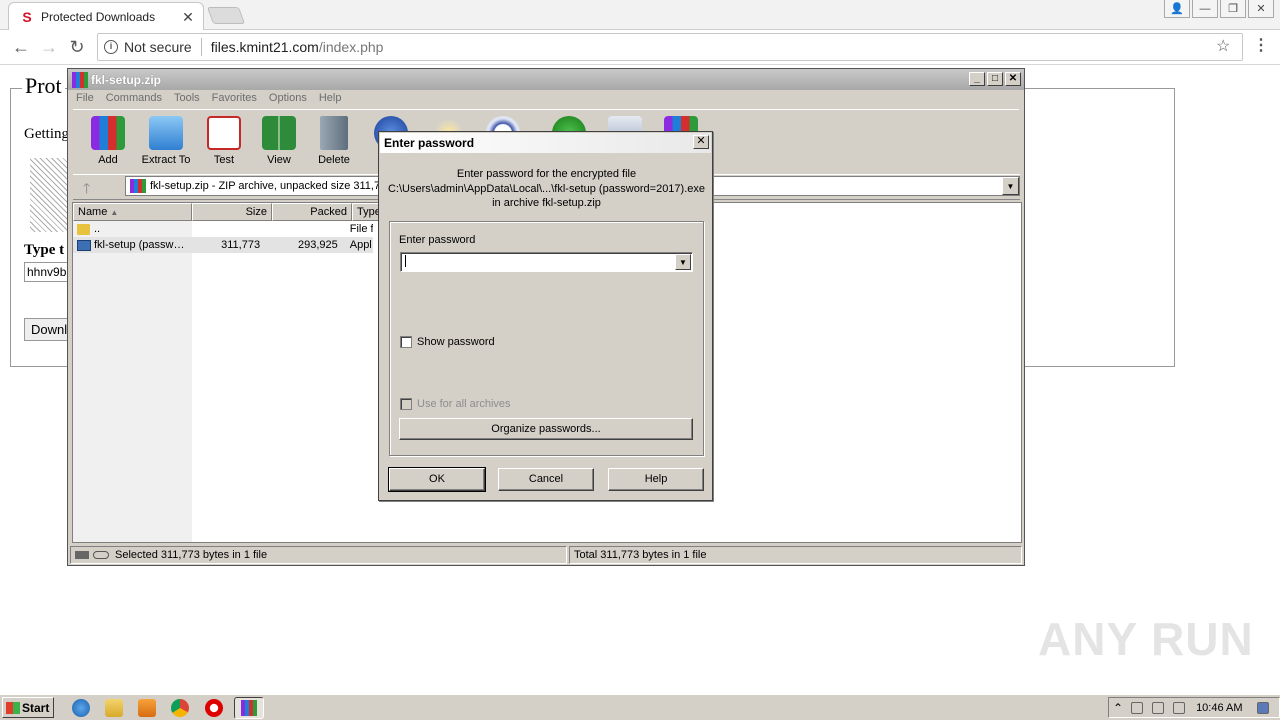 This screenshot has height=720, width=1280. I want to click on dialog-message-line1: Enter password for the encrypted file, so click(546, 174).